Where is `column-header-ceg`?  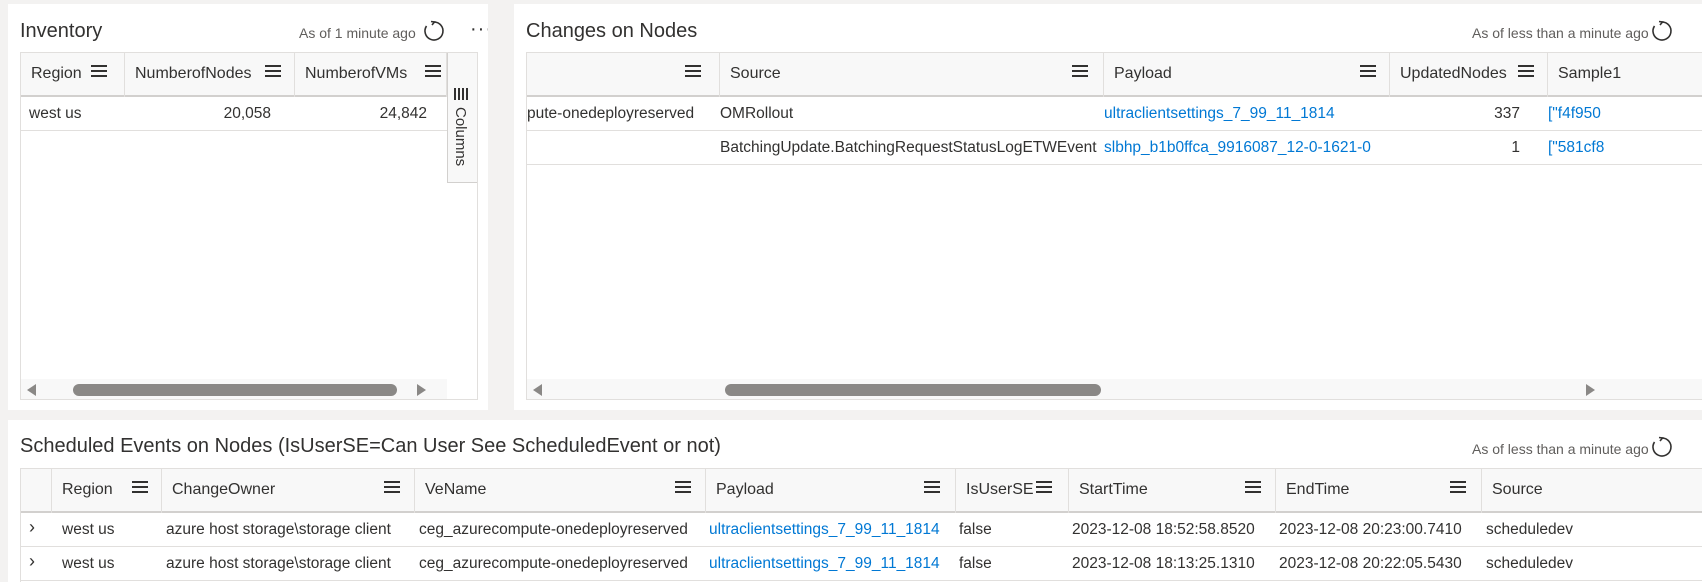
column-header-ceg is located at coordinates (623, 75).